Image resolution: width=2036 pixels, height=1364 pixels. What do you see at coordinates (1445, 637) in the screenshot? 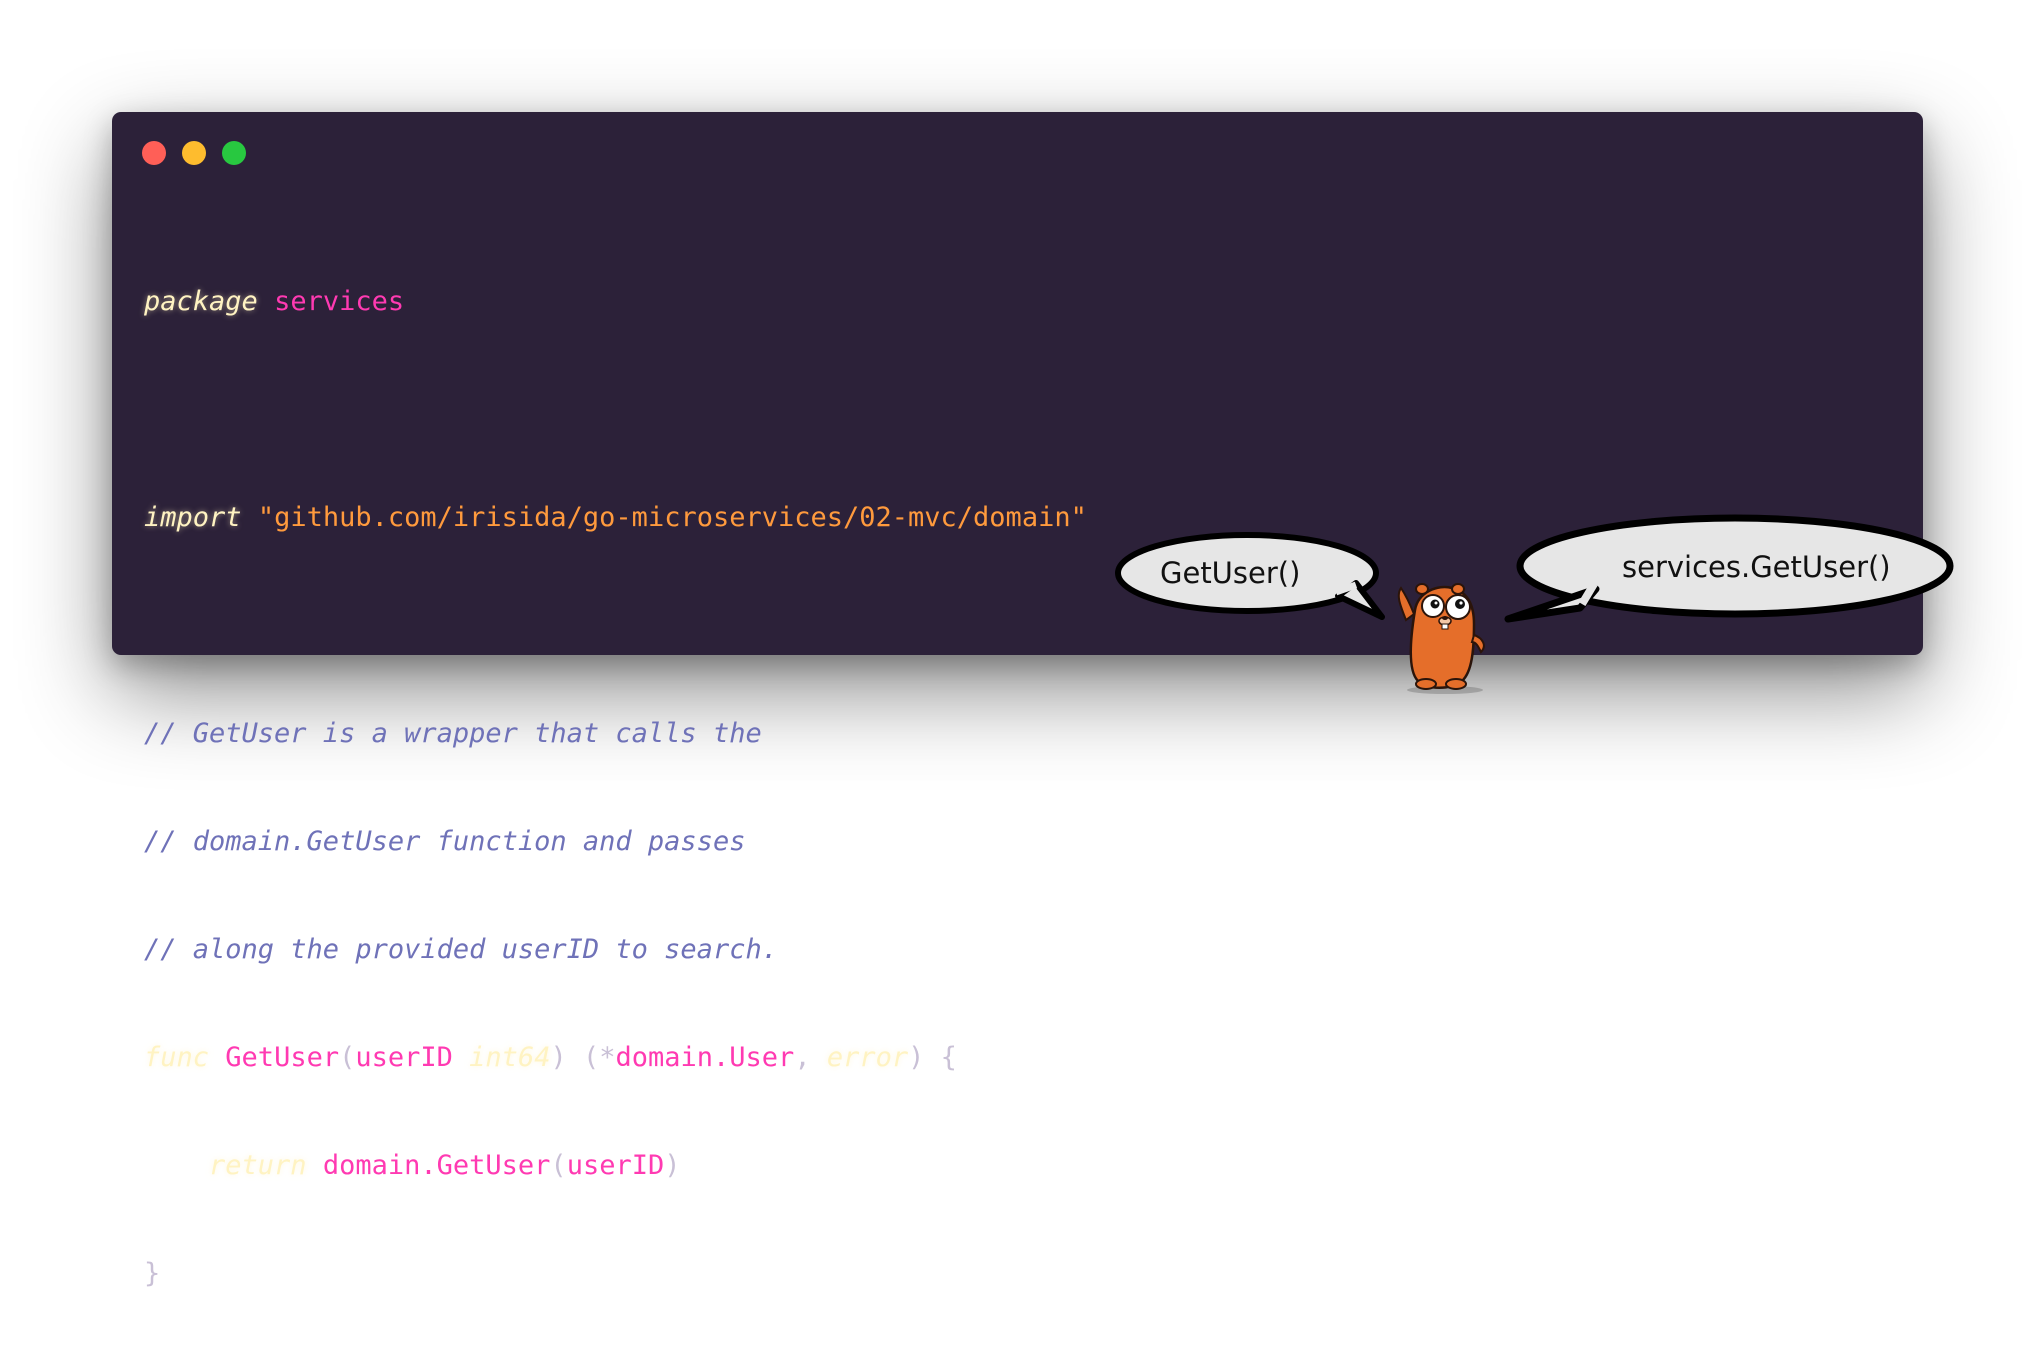
I see `gopher-icon` at bounding box center [1445, 637].